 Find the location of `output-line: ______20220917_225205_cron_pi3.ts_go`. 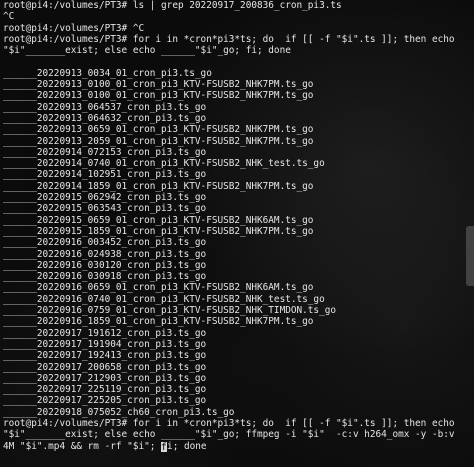

output-line: ______20220917_225205_cron_pi3.ts_go is located at coordinates (238, 400).